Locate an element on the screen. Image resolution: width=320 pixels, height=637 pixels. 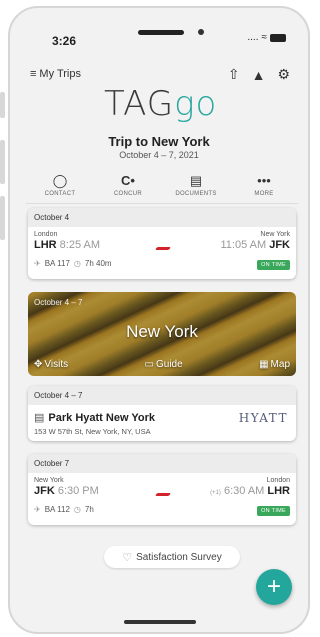
satisfaction-survey-button: ♡ Satisfaction Survey is located at coordinates (172, 557).